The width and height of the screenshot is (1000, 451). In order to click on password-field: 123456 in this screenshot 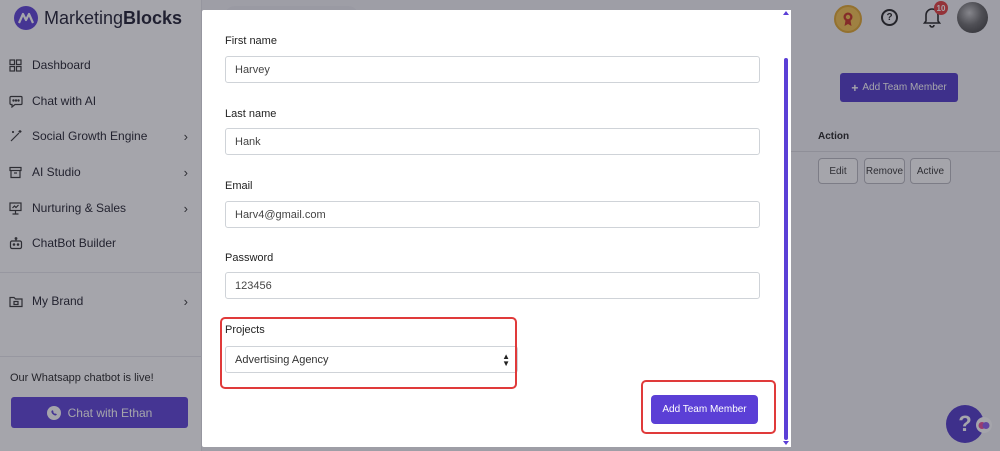, I will do `click(492, 285)`.